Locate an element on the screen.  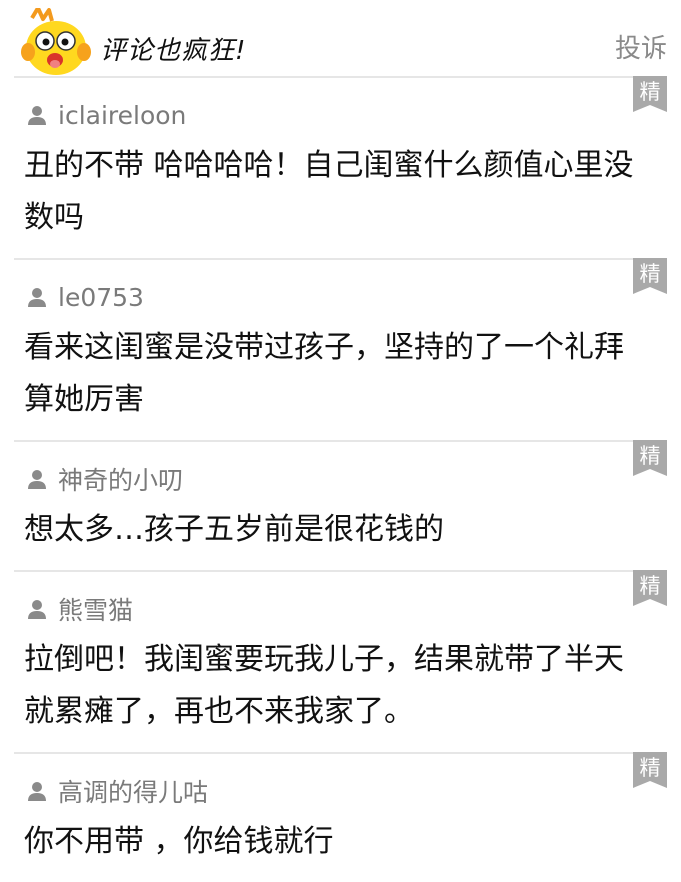
comment-text: 拉倒吧！我闺蜜要玩我儿子，结果就带了半天就累瘫了，再也不来我家了。 is located at coordinates (324, 685).